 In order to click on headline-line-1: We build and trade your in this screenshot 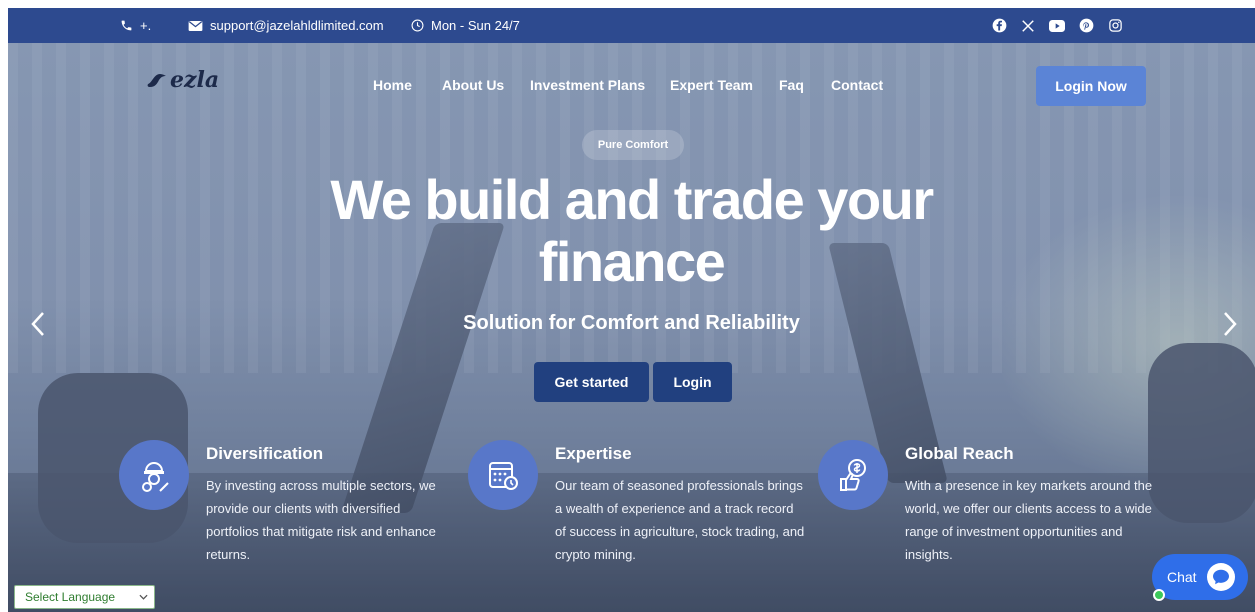, I will do `click(632, 199)`.